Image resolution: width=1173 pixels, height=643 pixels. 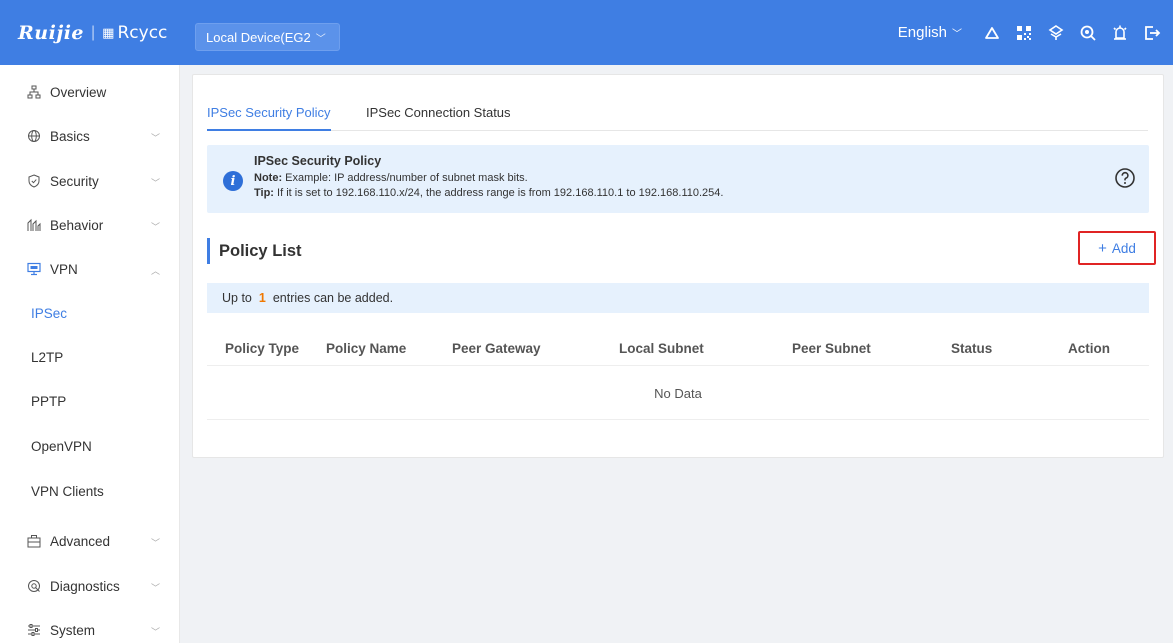 I want to click on tab-ipsec-security-policy: IPSec Security Policy, so click(x=269, y=118).